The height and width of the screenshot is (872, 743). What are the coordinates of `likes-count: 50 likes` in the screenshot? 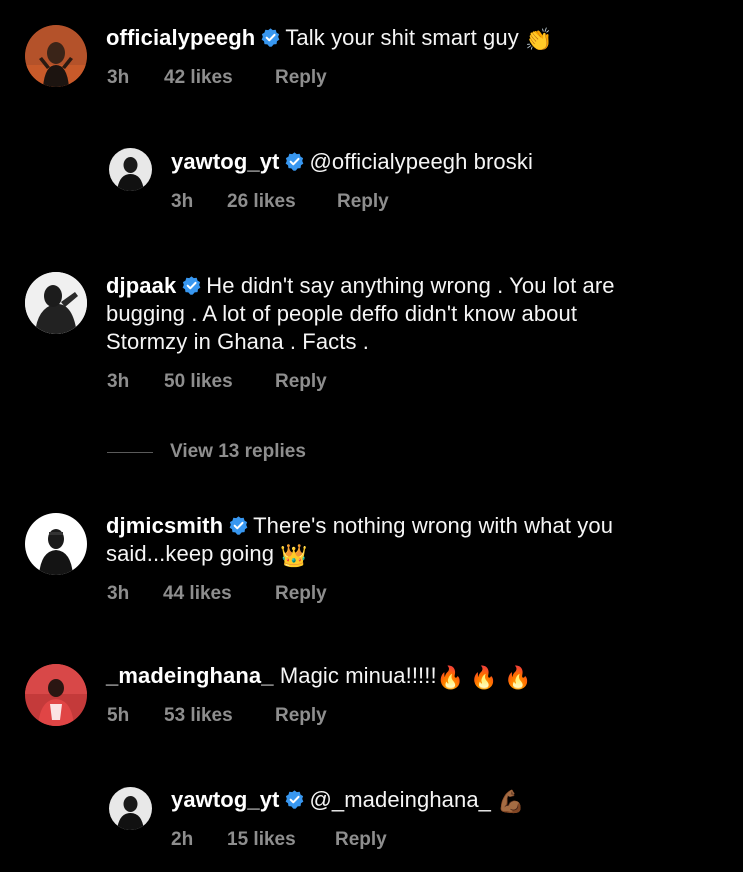 It's located at (198, 382).